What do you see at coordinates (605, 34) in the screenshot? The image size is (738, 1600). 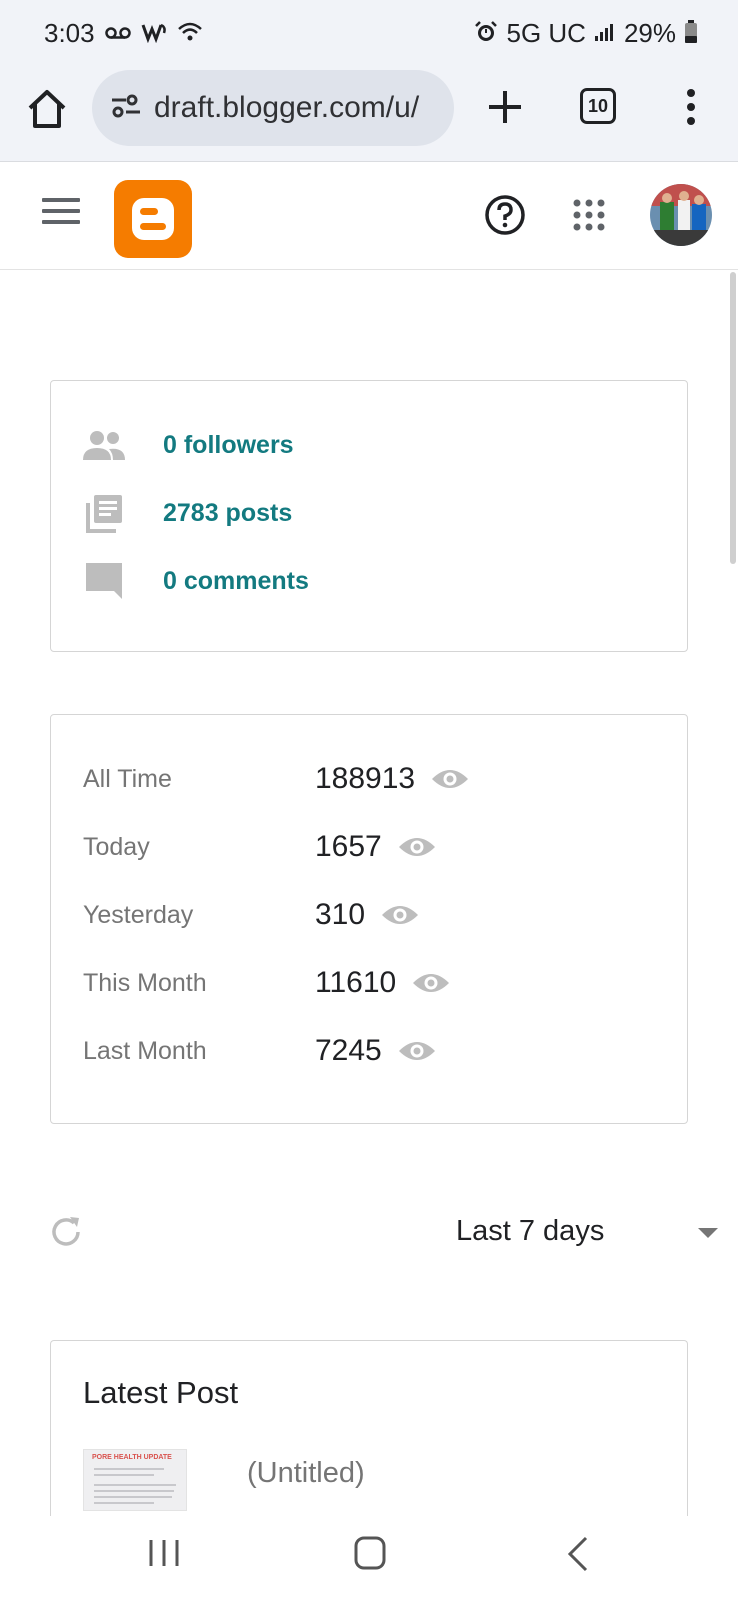 I see `signal-icon` at bounding box center [605, 34].